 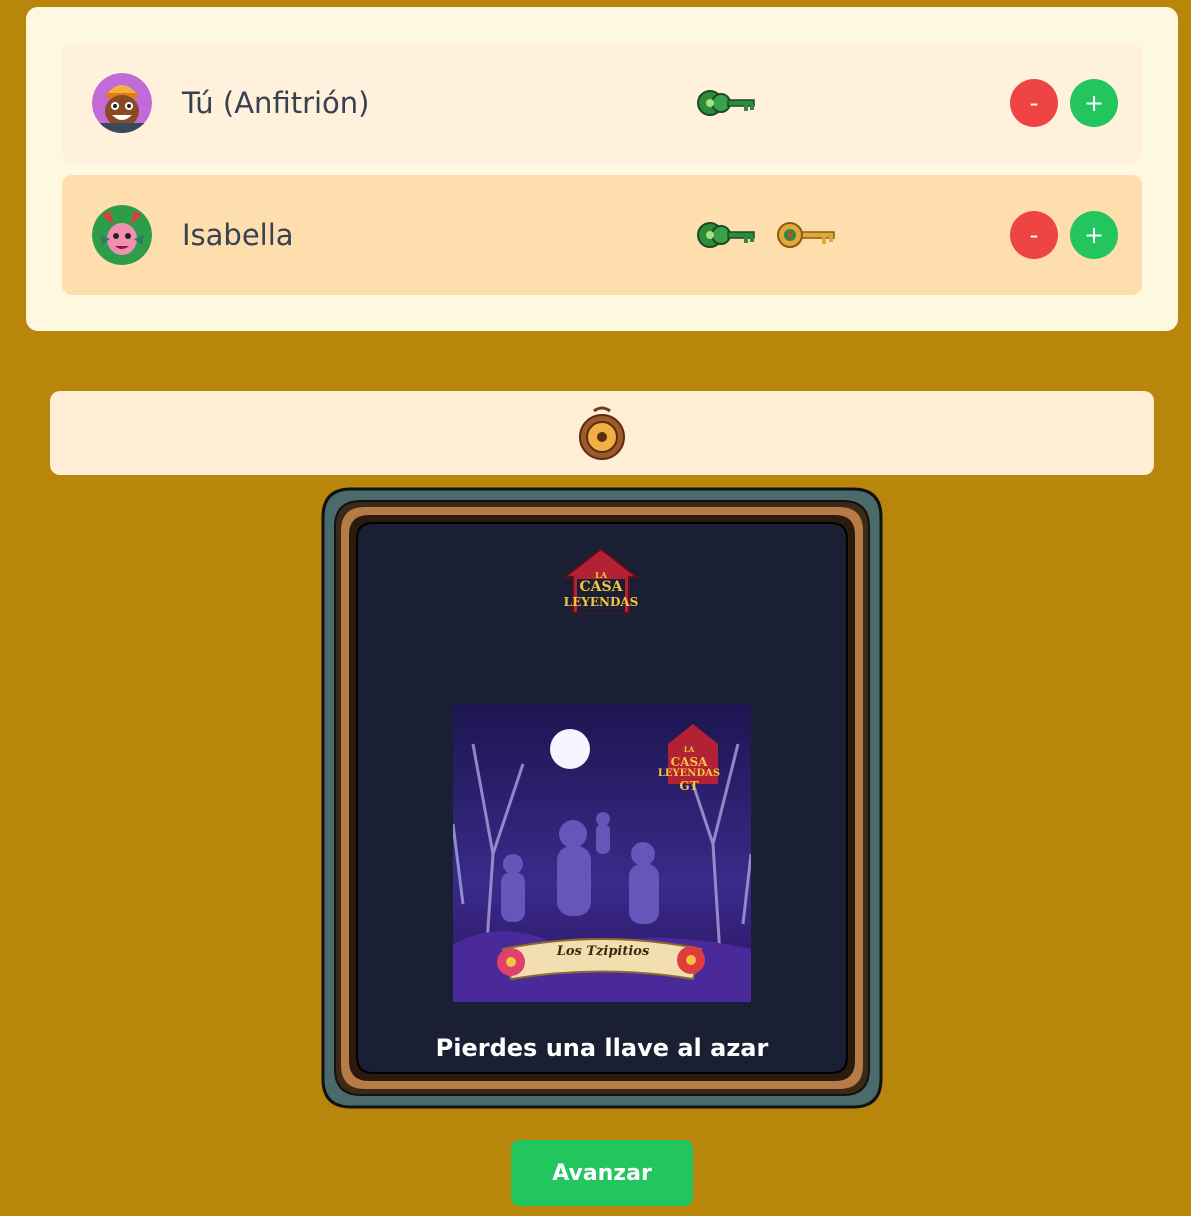 I want to click on player-row: Isabella - +, so click(x=602, y=235).